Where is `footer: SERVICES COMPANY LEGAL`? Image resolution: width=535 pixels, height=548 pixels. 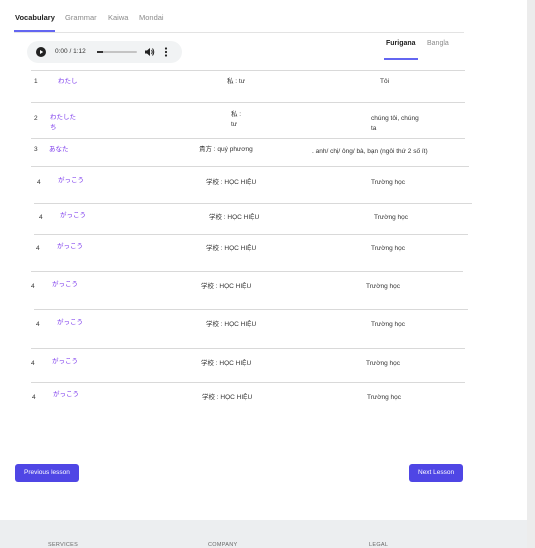 footer: SERVICES COMPANY LEGAL is located at coordinates (263, 534).